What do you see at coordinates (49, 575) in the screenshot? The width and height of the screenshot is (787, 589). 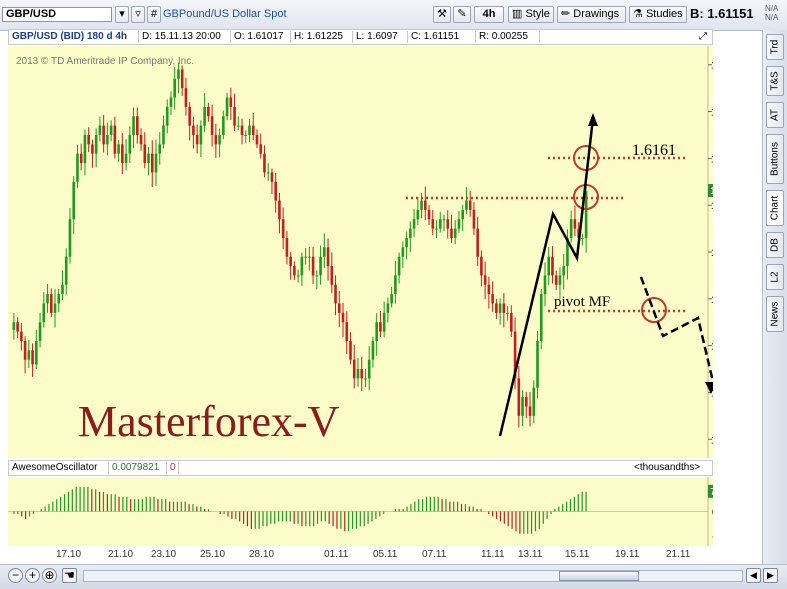 I see `zoom-fit-button: ⊕` at bounding box center [49, 575].